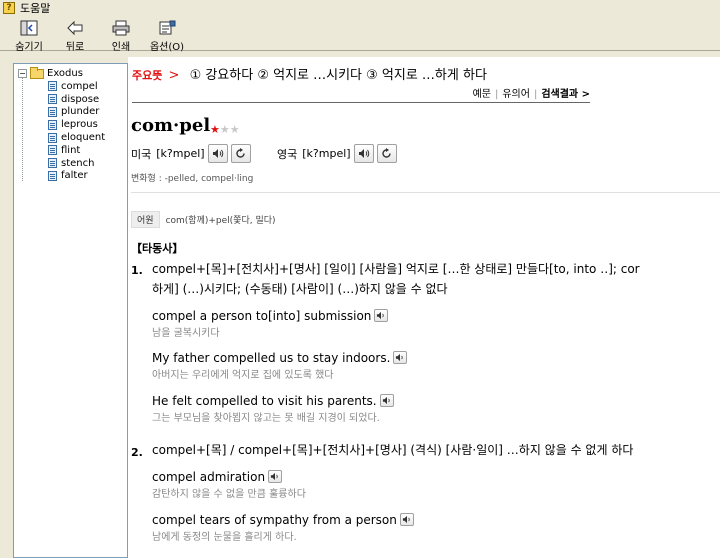 The image size is (720, 558). I want to click on folder-open-icon, so click(37, 72).